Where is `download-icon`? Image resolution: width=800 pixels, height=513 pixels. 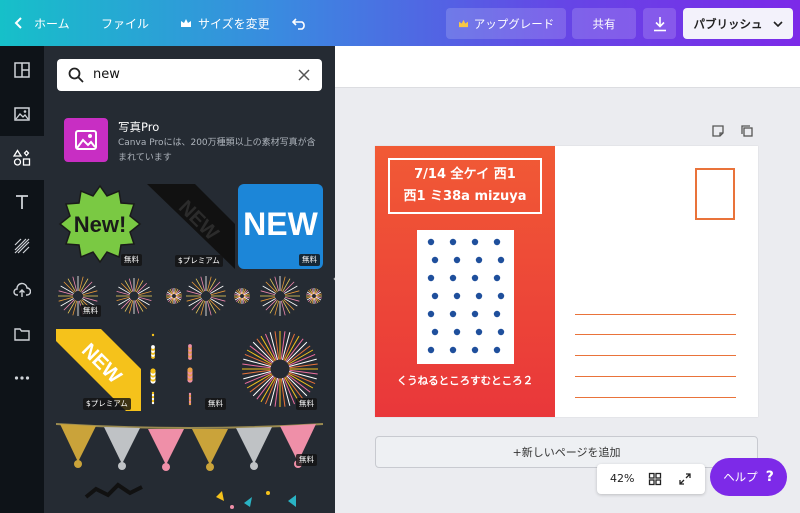 download-icon is located at coordinates (659, 23).